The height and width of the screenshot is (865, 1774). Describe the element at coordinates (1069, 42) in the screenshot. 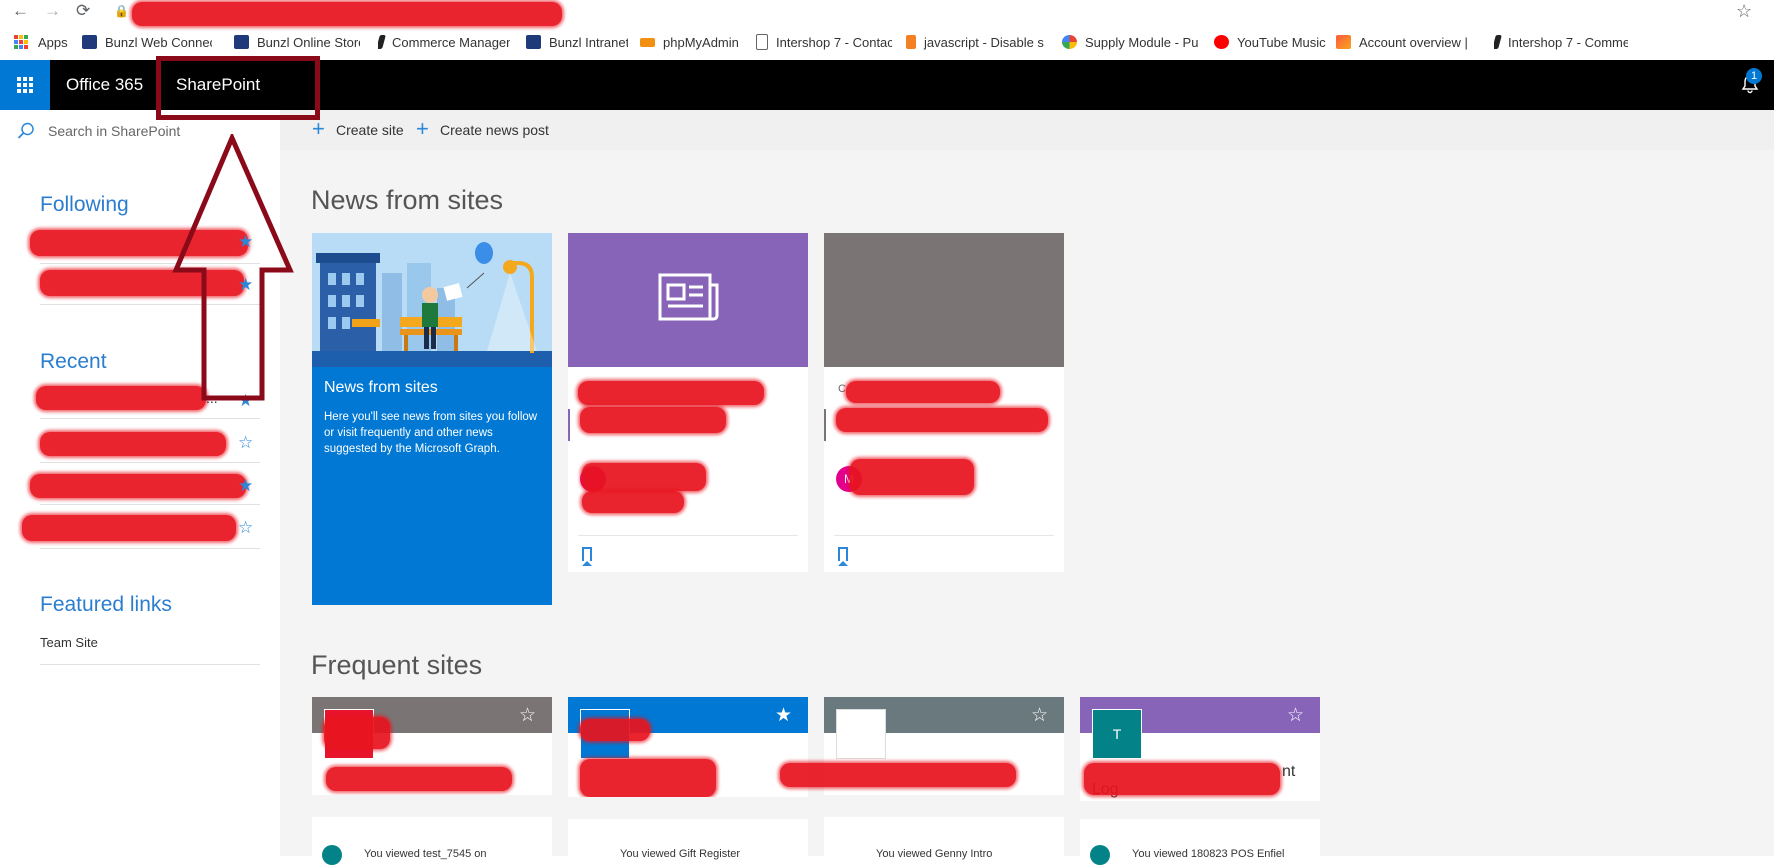

I see `supply-module-icon` at that location.